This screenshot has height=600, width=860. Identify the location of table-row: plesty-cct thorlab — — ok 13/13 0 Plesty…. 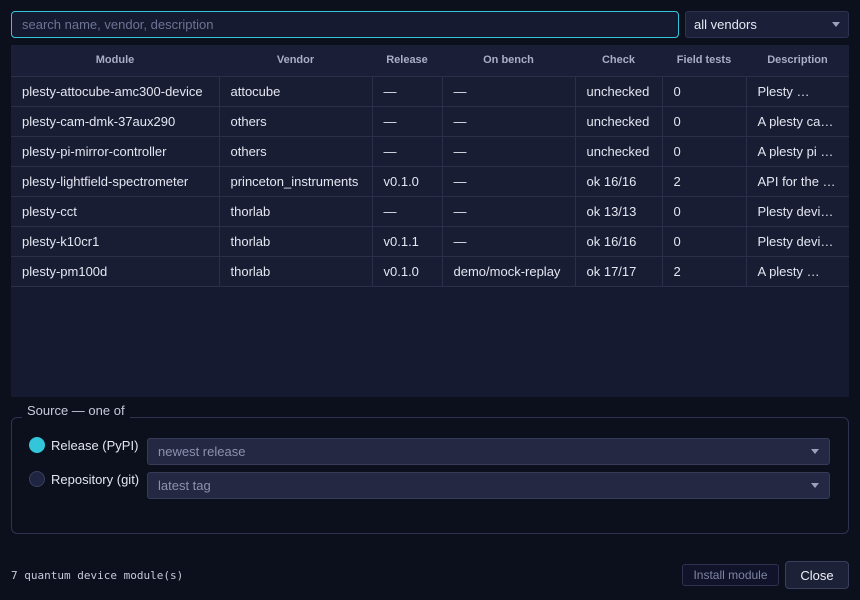
(430, 211).